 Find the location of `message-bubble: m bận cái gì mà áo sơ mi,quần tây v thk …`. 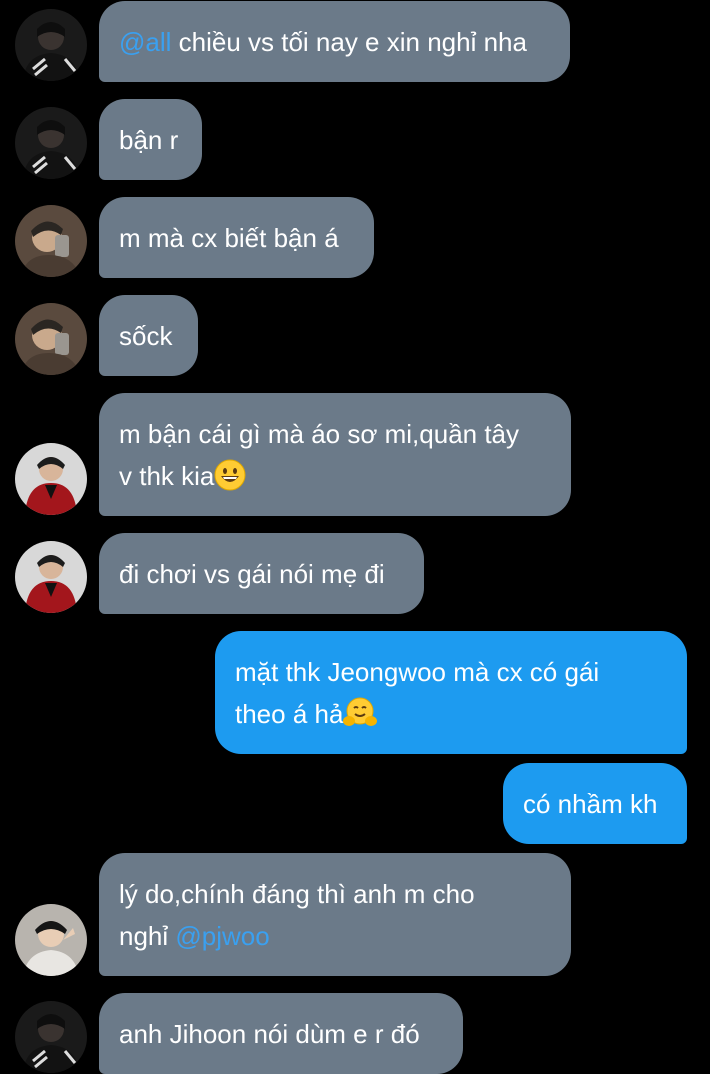

message-bubble: m bận cái gì mà áo sơ mi,quần tây v thk … is located at coordinates (335, 454).